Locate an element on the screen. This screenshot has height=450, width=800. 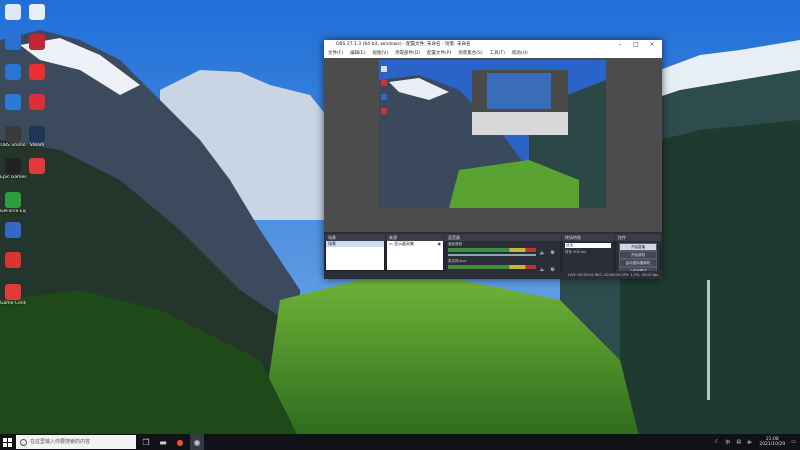
clock-date: 2021/10/29 is located at coordinates (772, 444).